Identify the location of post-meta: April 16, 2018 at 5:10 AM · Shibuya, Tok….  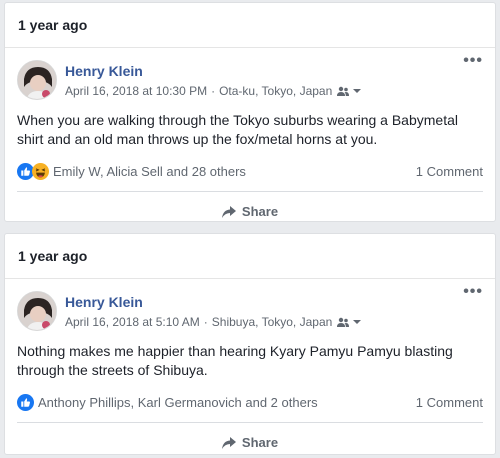
(213, 322).